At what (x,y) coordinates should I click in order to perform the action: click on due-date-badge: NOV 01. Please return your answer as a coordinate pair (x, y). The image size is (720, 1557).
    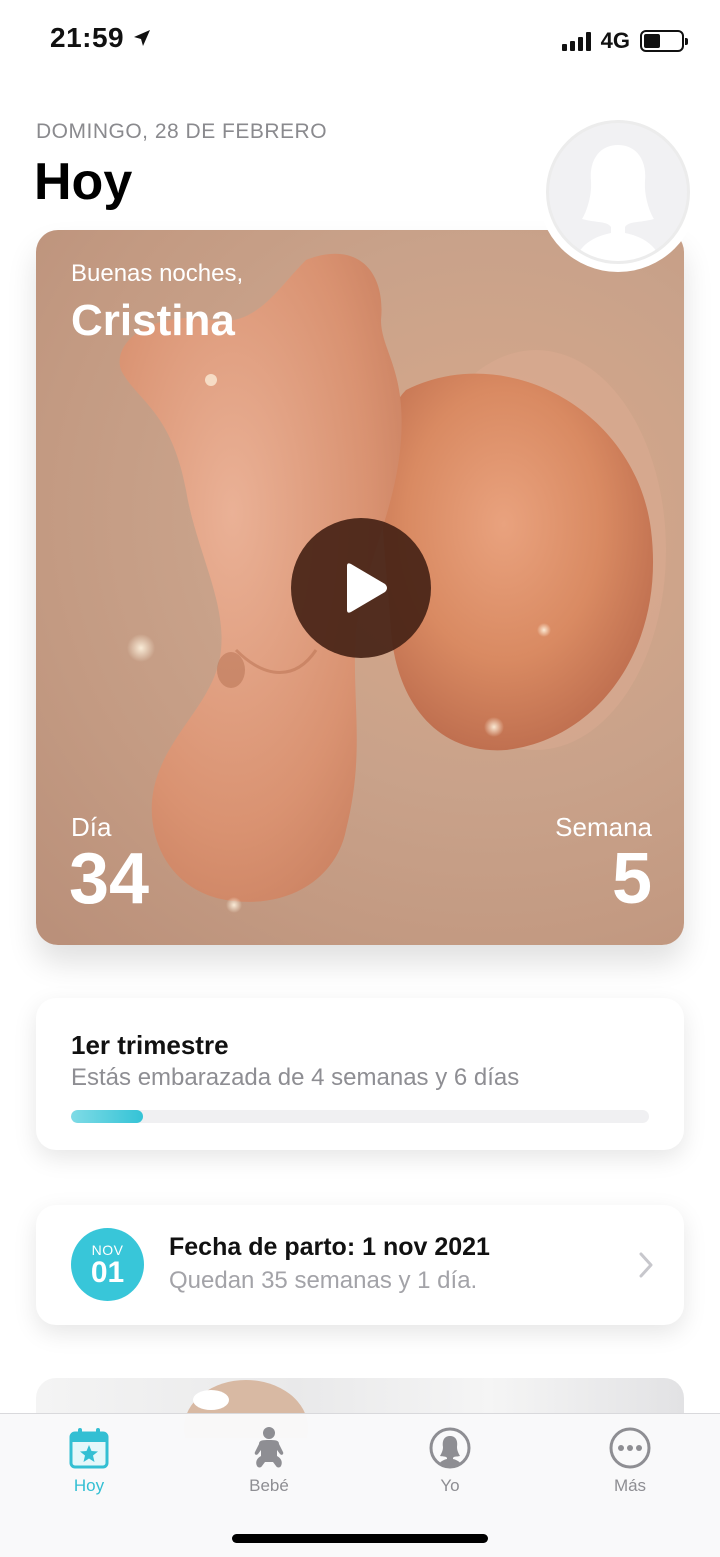
    Looking at the image, I should click on (107, 1264).